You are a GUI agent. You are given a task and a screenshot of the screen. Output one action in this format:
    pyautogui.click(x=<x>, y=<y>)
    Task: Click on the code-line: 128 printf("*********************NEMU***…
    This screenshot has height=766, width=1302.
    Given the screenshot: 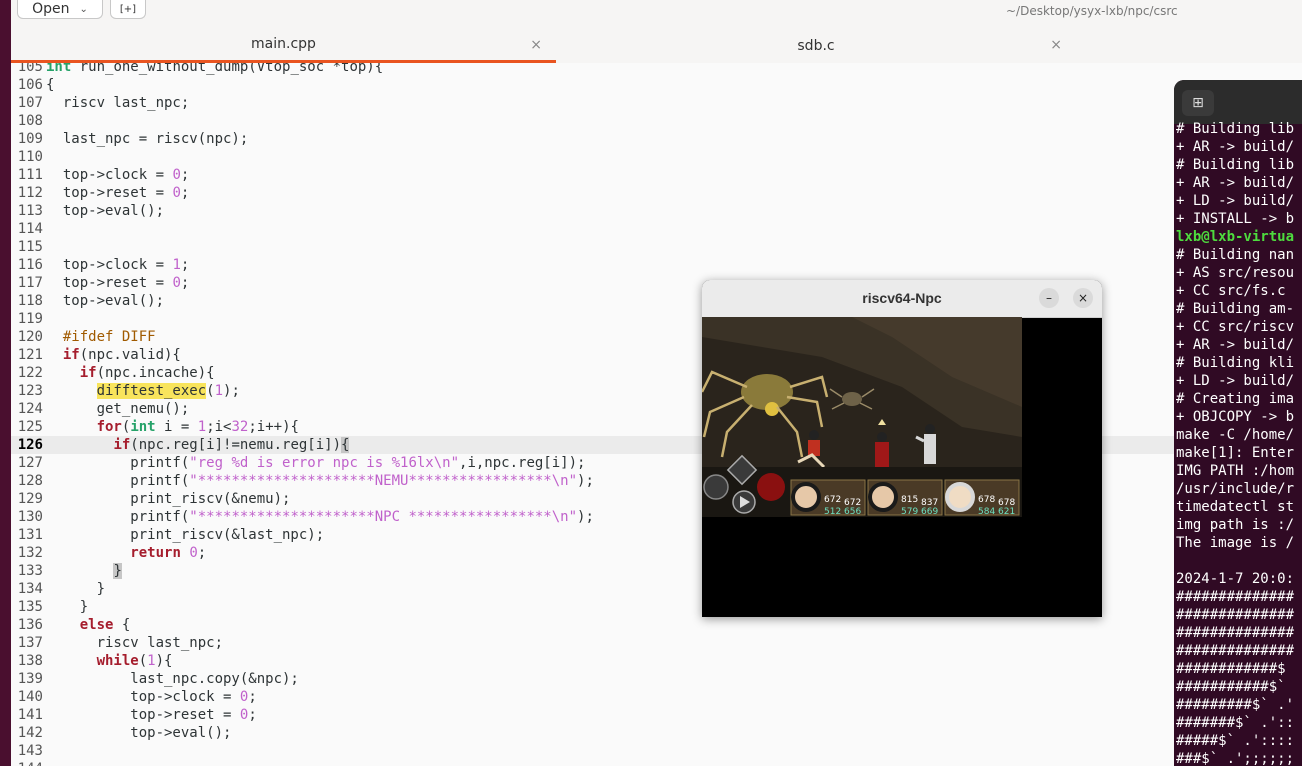 What is the action you would take?
    pyautogui.click(x=302, y=481)
    